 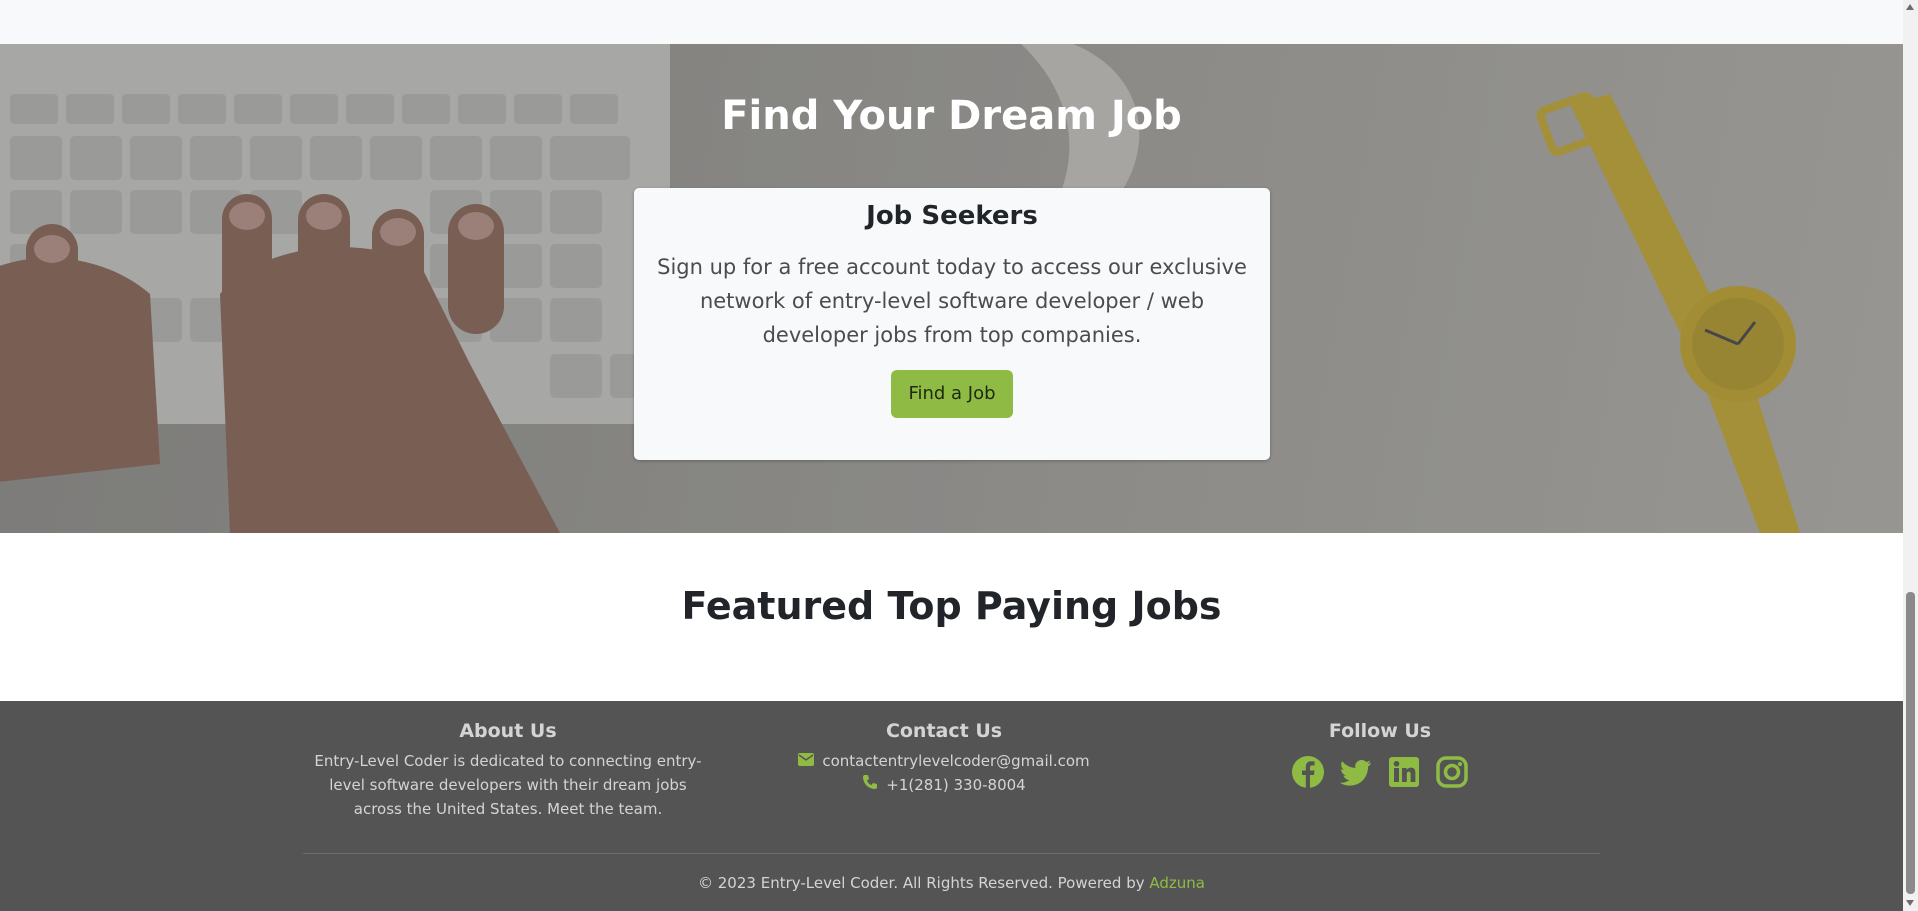 What do you see at coordinates (952, 216) in the screenshot?
I see `card-heading: Job Seekers` at bounding box center [952, 216].